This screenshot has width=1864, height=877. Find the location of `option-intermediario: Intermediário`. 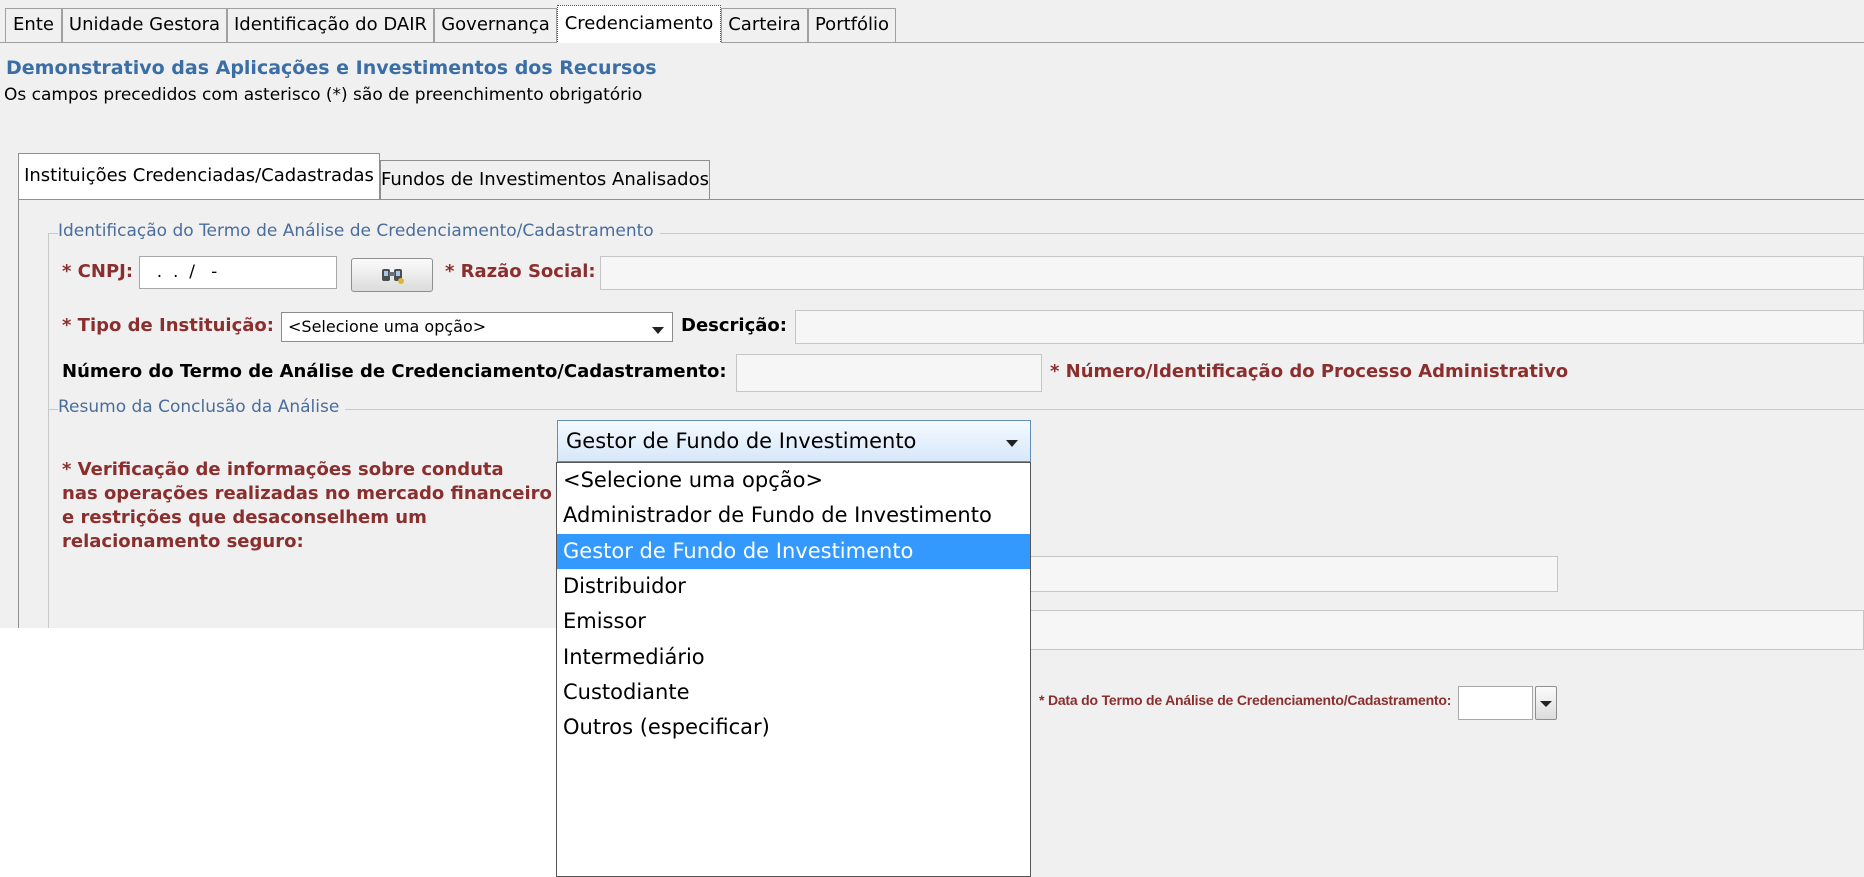

option-intermediario: Intermediário is located at coordinates (793, 657).